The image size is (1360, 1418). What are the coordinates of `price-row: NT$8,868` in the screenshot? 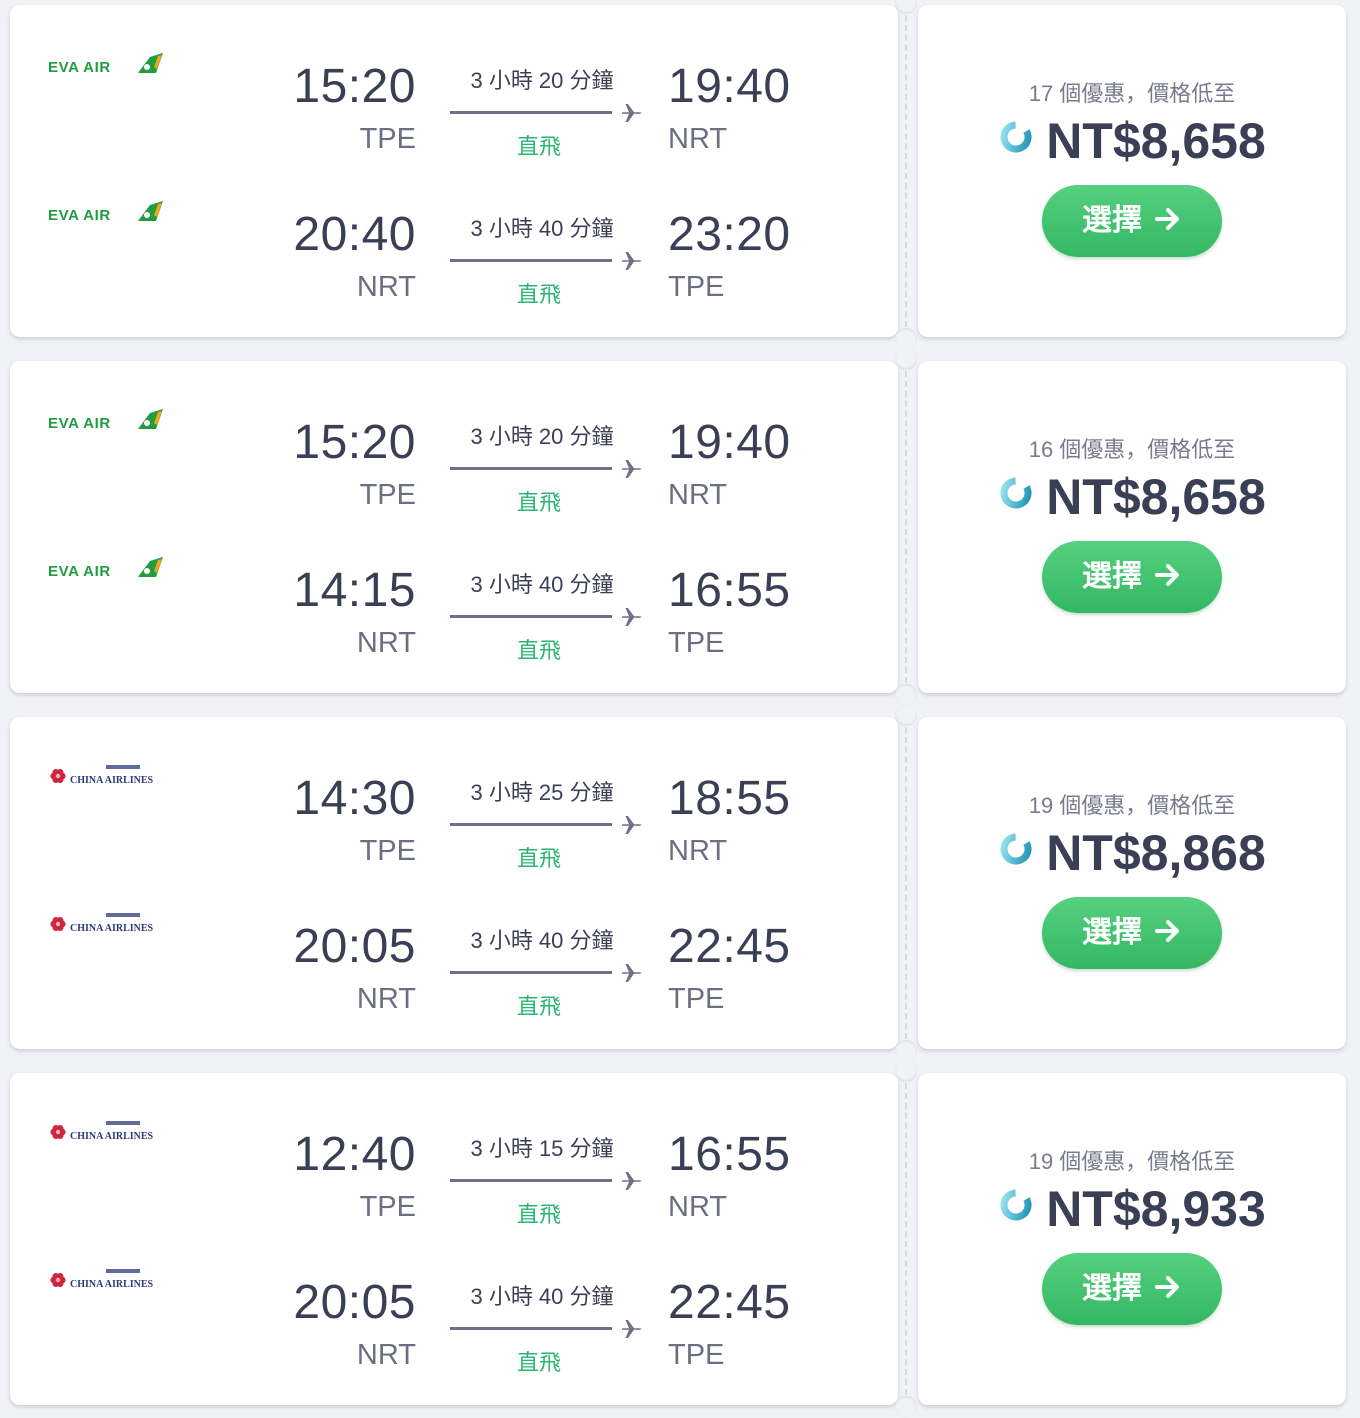 It's located at (1132, 853).